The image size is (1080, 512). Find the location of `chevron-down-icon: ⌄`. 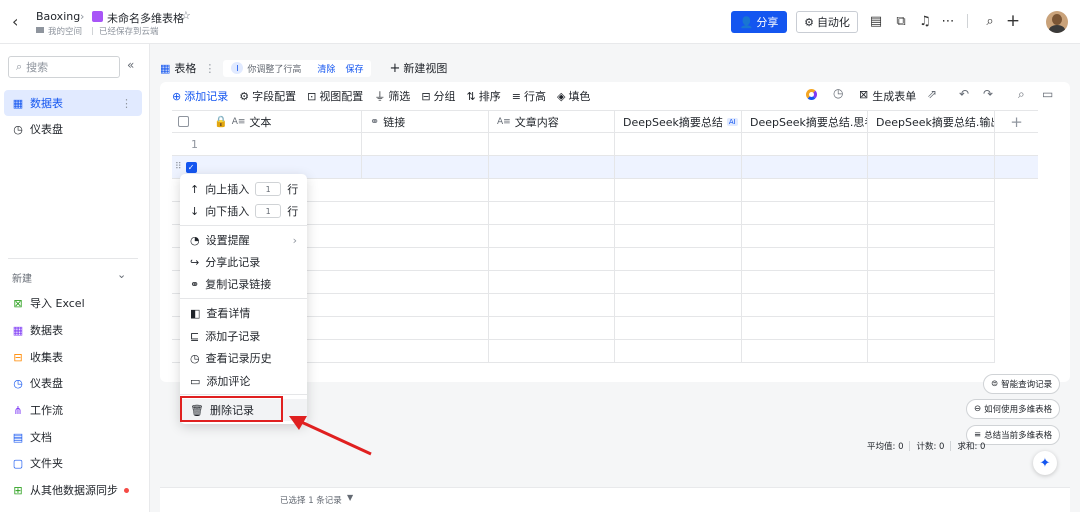

chevron-down-icon: ⌄ is located at coordinates (121, 274).